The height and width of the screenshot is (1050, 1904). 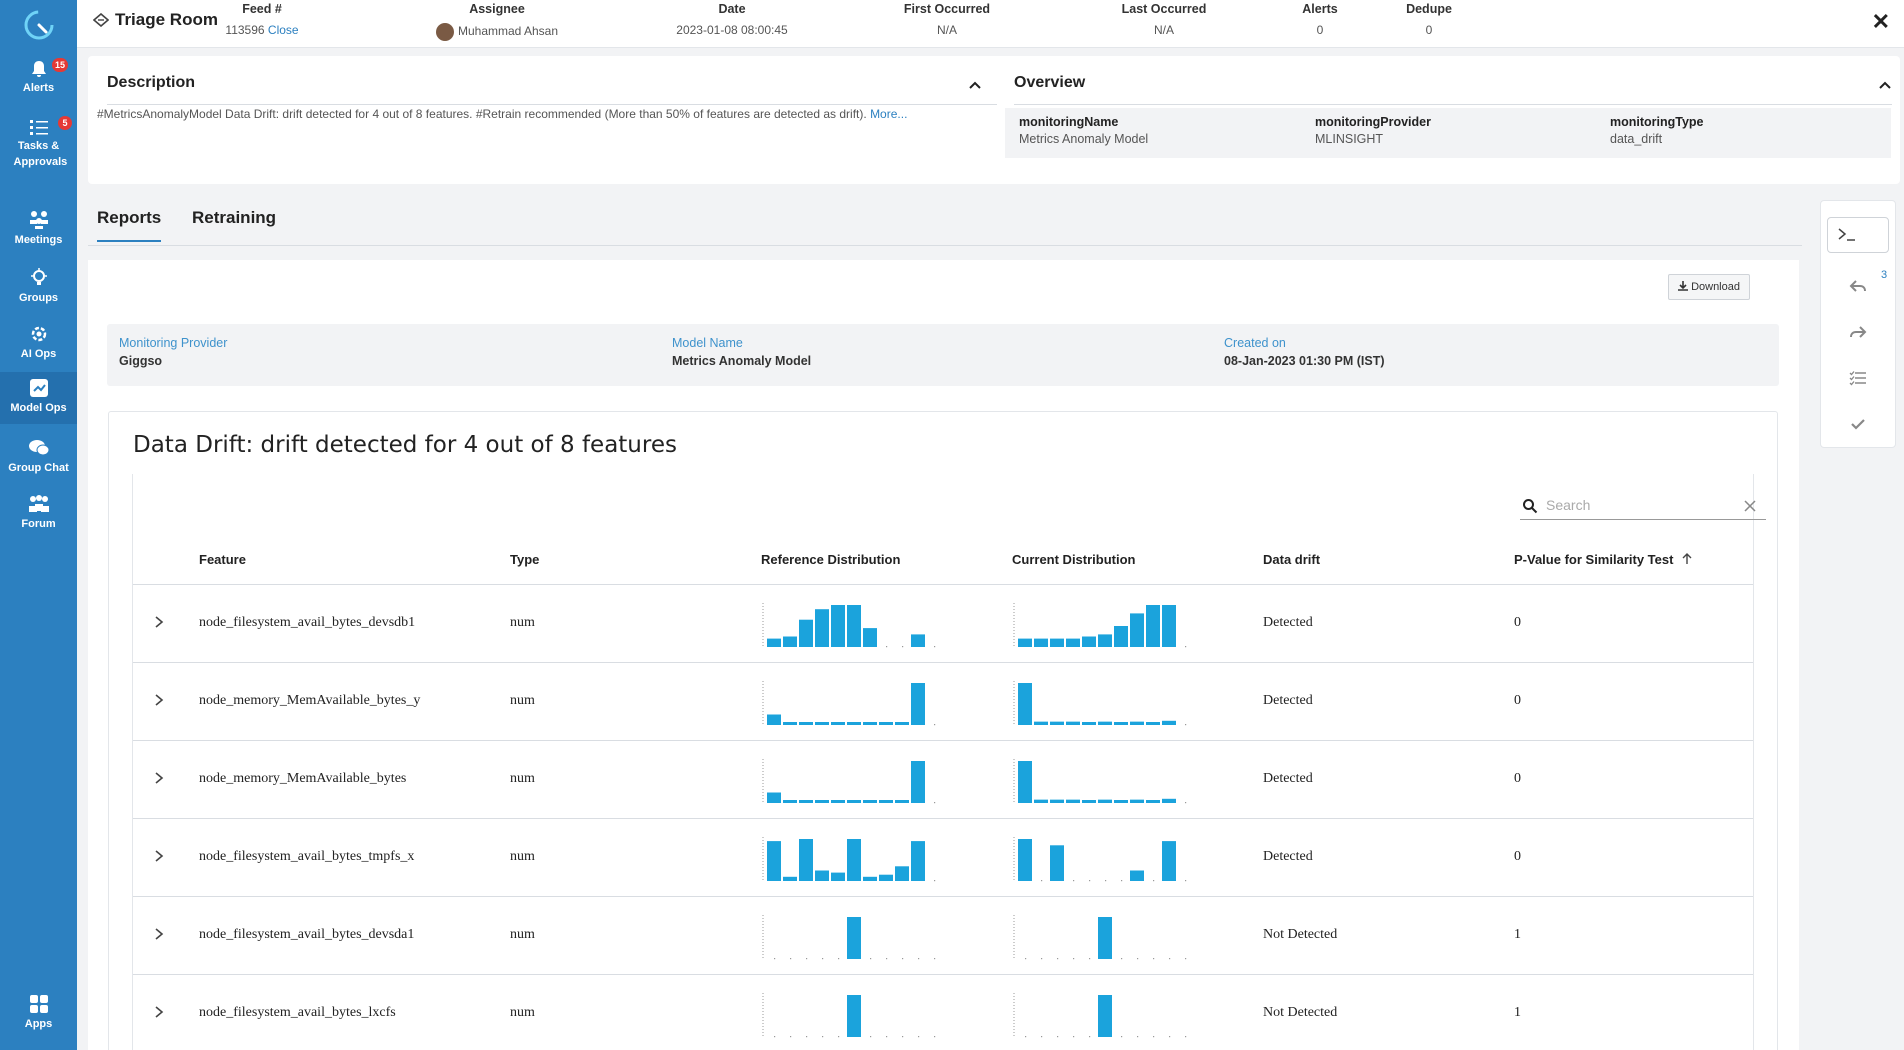 What do you see at coordinates (222, 559) in the screenshot?
I see `col-header-feature: Feature` at bounding box center [222, 559].